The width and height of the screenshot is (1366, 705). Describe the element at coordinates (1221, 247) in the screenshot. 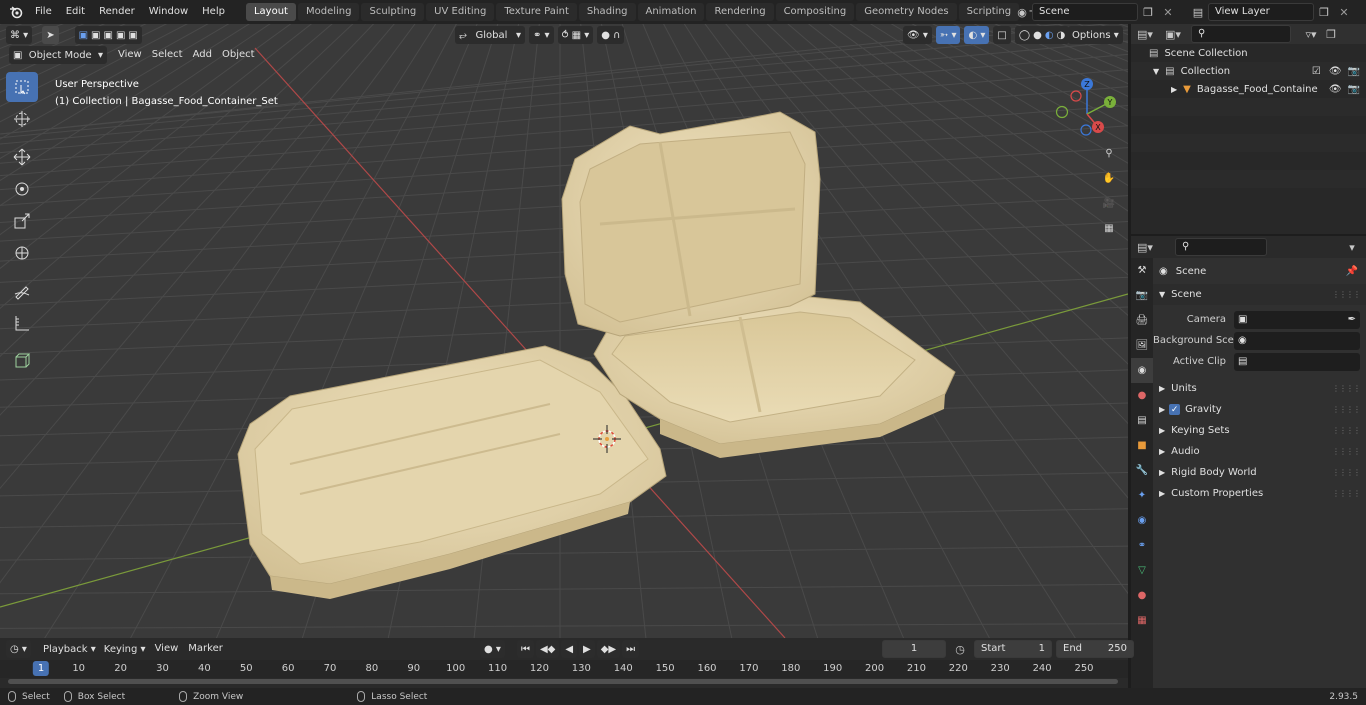

I see `properties-search-input: ⚲` at that location.